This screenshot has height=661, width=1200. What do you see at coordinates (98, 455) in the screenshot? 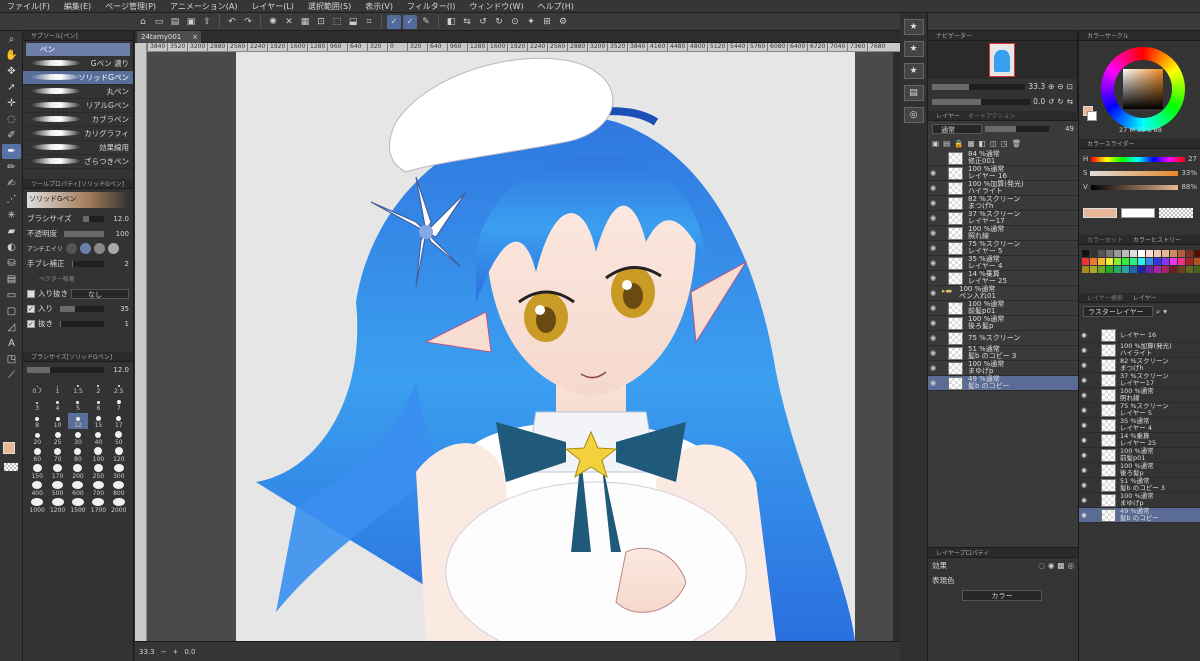
I see `brush-size-option: 100` at bounding box center [98, 455].